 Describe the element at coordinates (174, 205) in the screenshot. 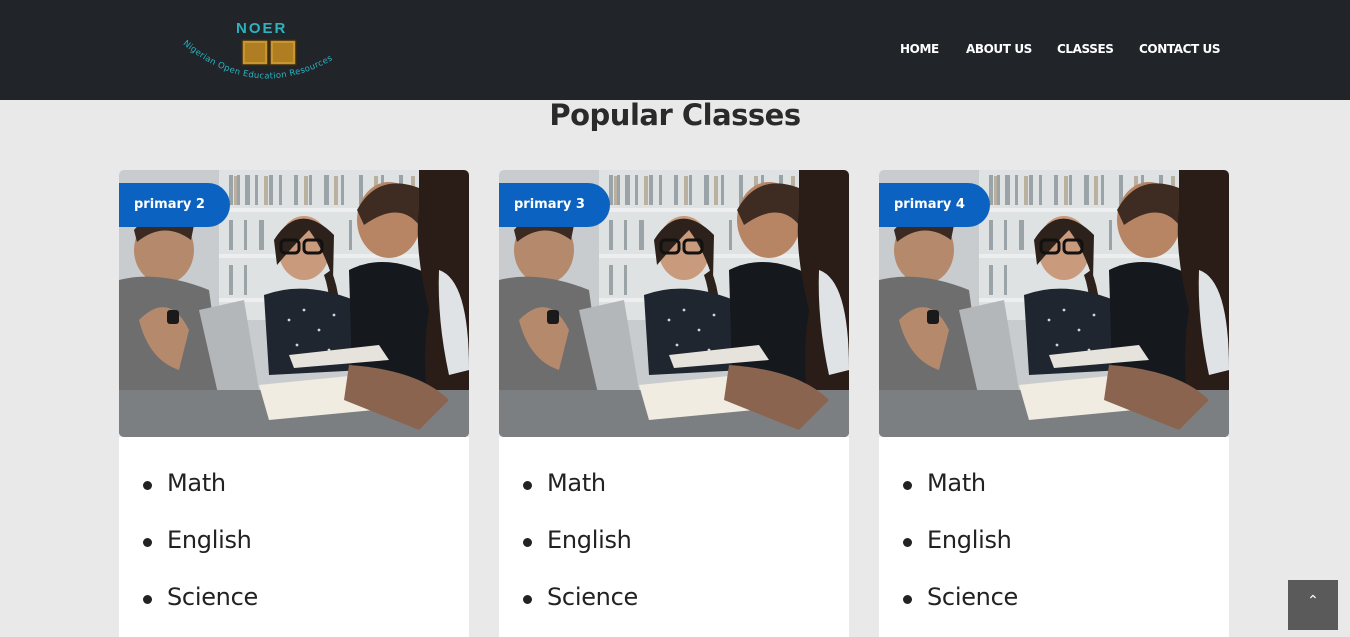

I see `class-badge: primary 2` at that location.